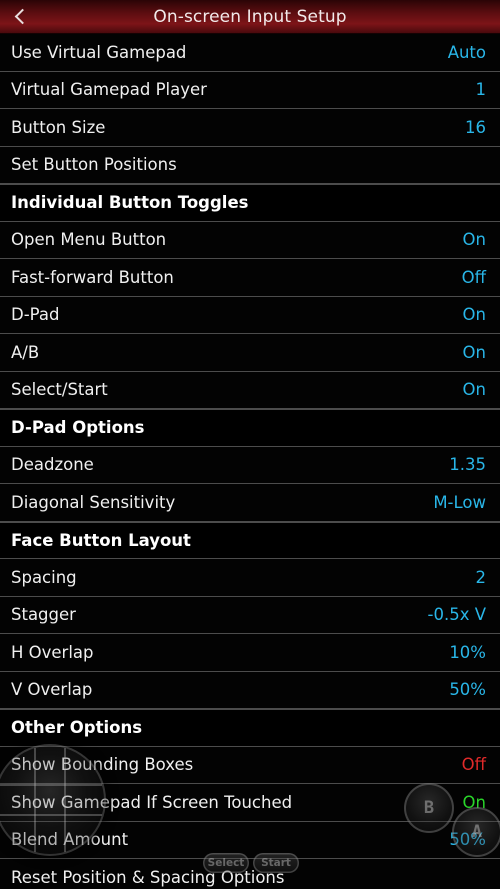  What do you see at coordinates (250, 353) in the screenshot?
I see `setting-row-a-b: A/B On` at bounding box center [250, 353].